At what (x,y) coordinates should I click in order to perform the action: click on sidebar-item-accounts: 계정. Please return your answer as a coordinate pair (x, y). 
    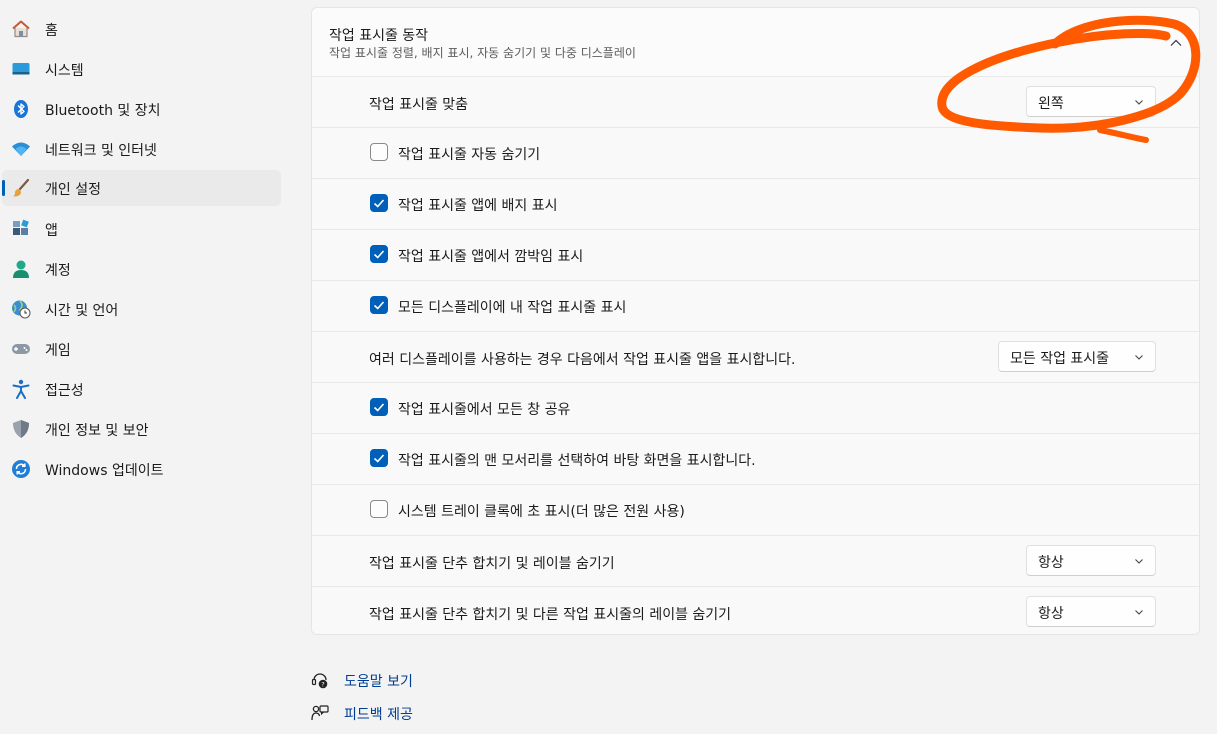
    Looking at the image, I should click on (141, 269).